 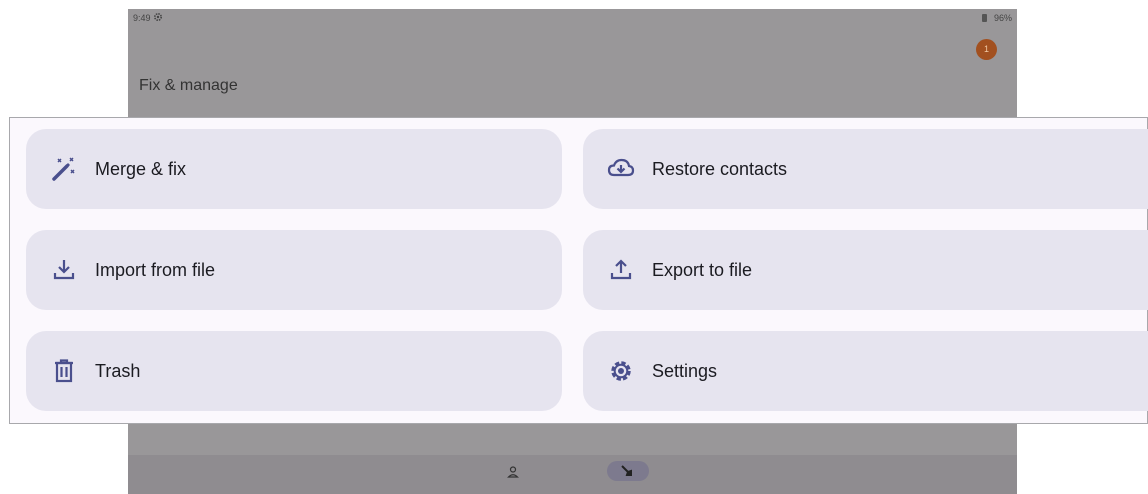 I want to click on restore-contacts-button: Restore contacts, so click(x=865, y=169).